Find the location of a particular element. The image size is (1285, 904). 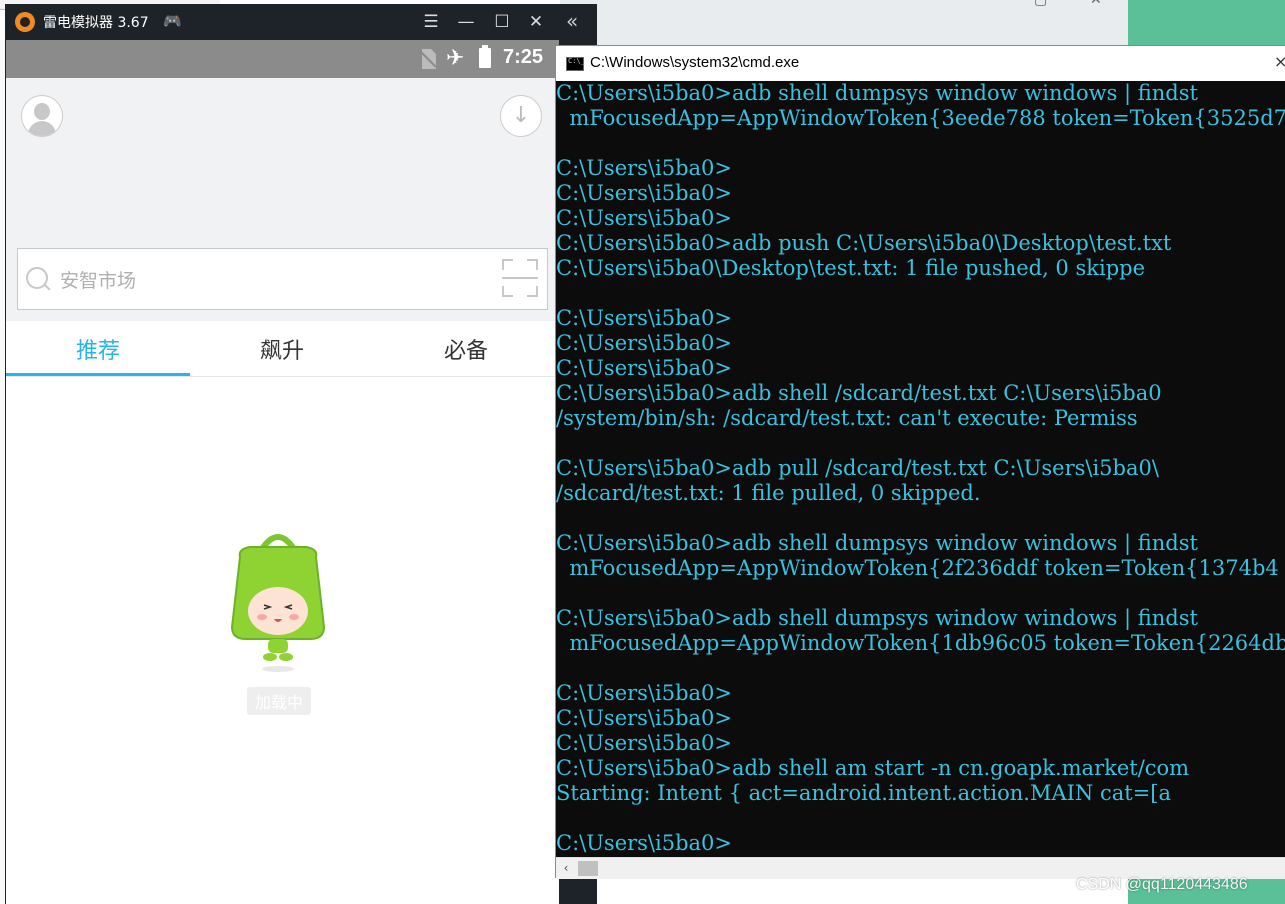

minimize-button: — is located at coordinates (466, 22).